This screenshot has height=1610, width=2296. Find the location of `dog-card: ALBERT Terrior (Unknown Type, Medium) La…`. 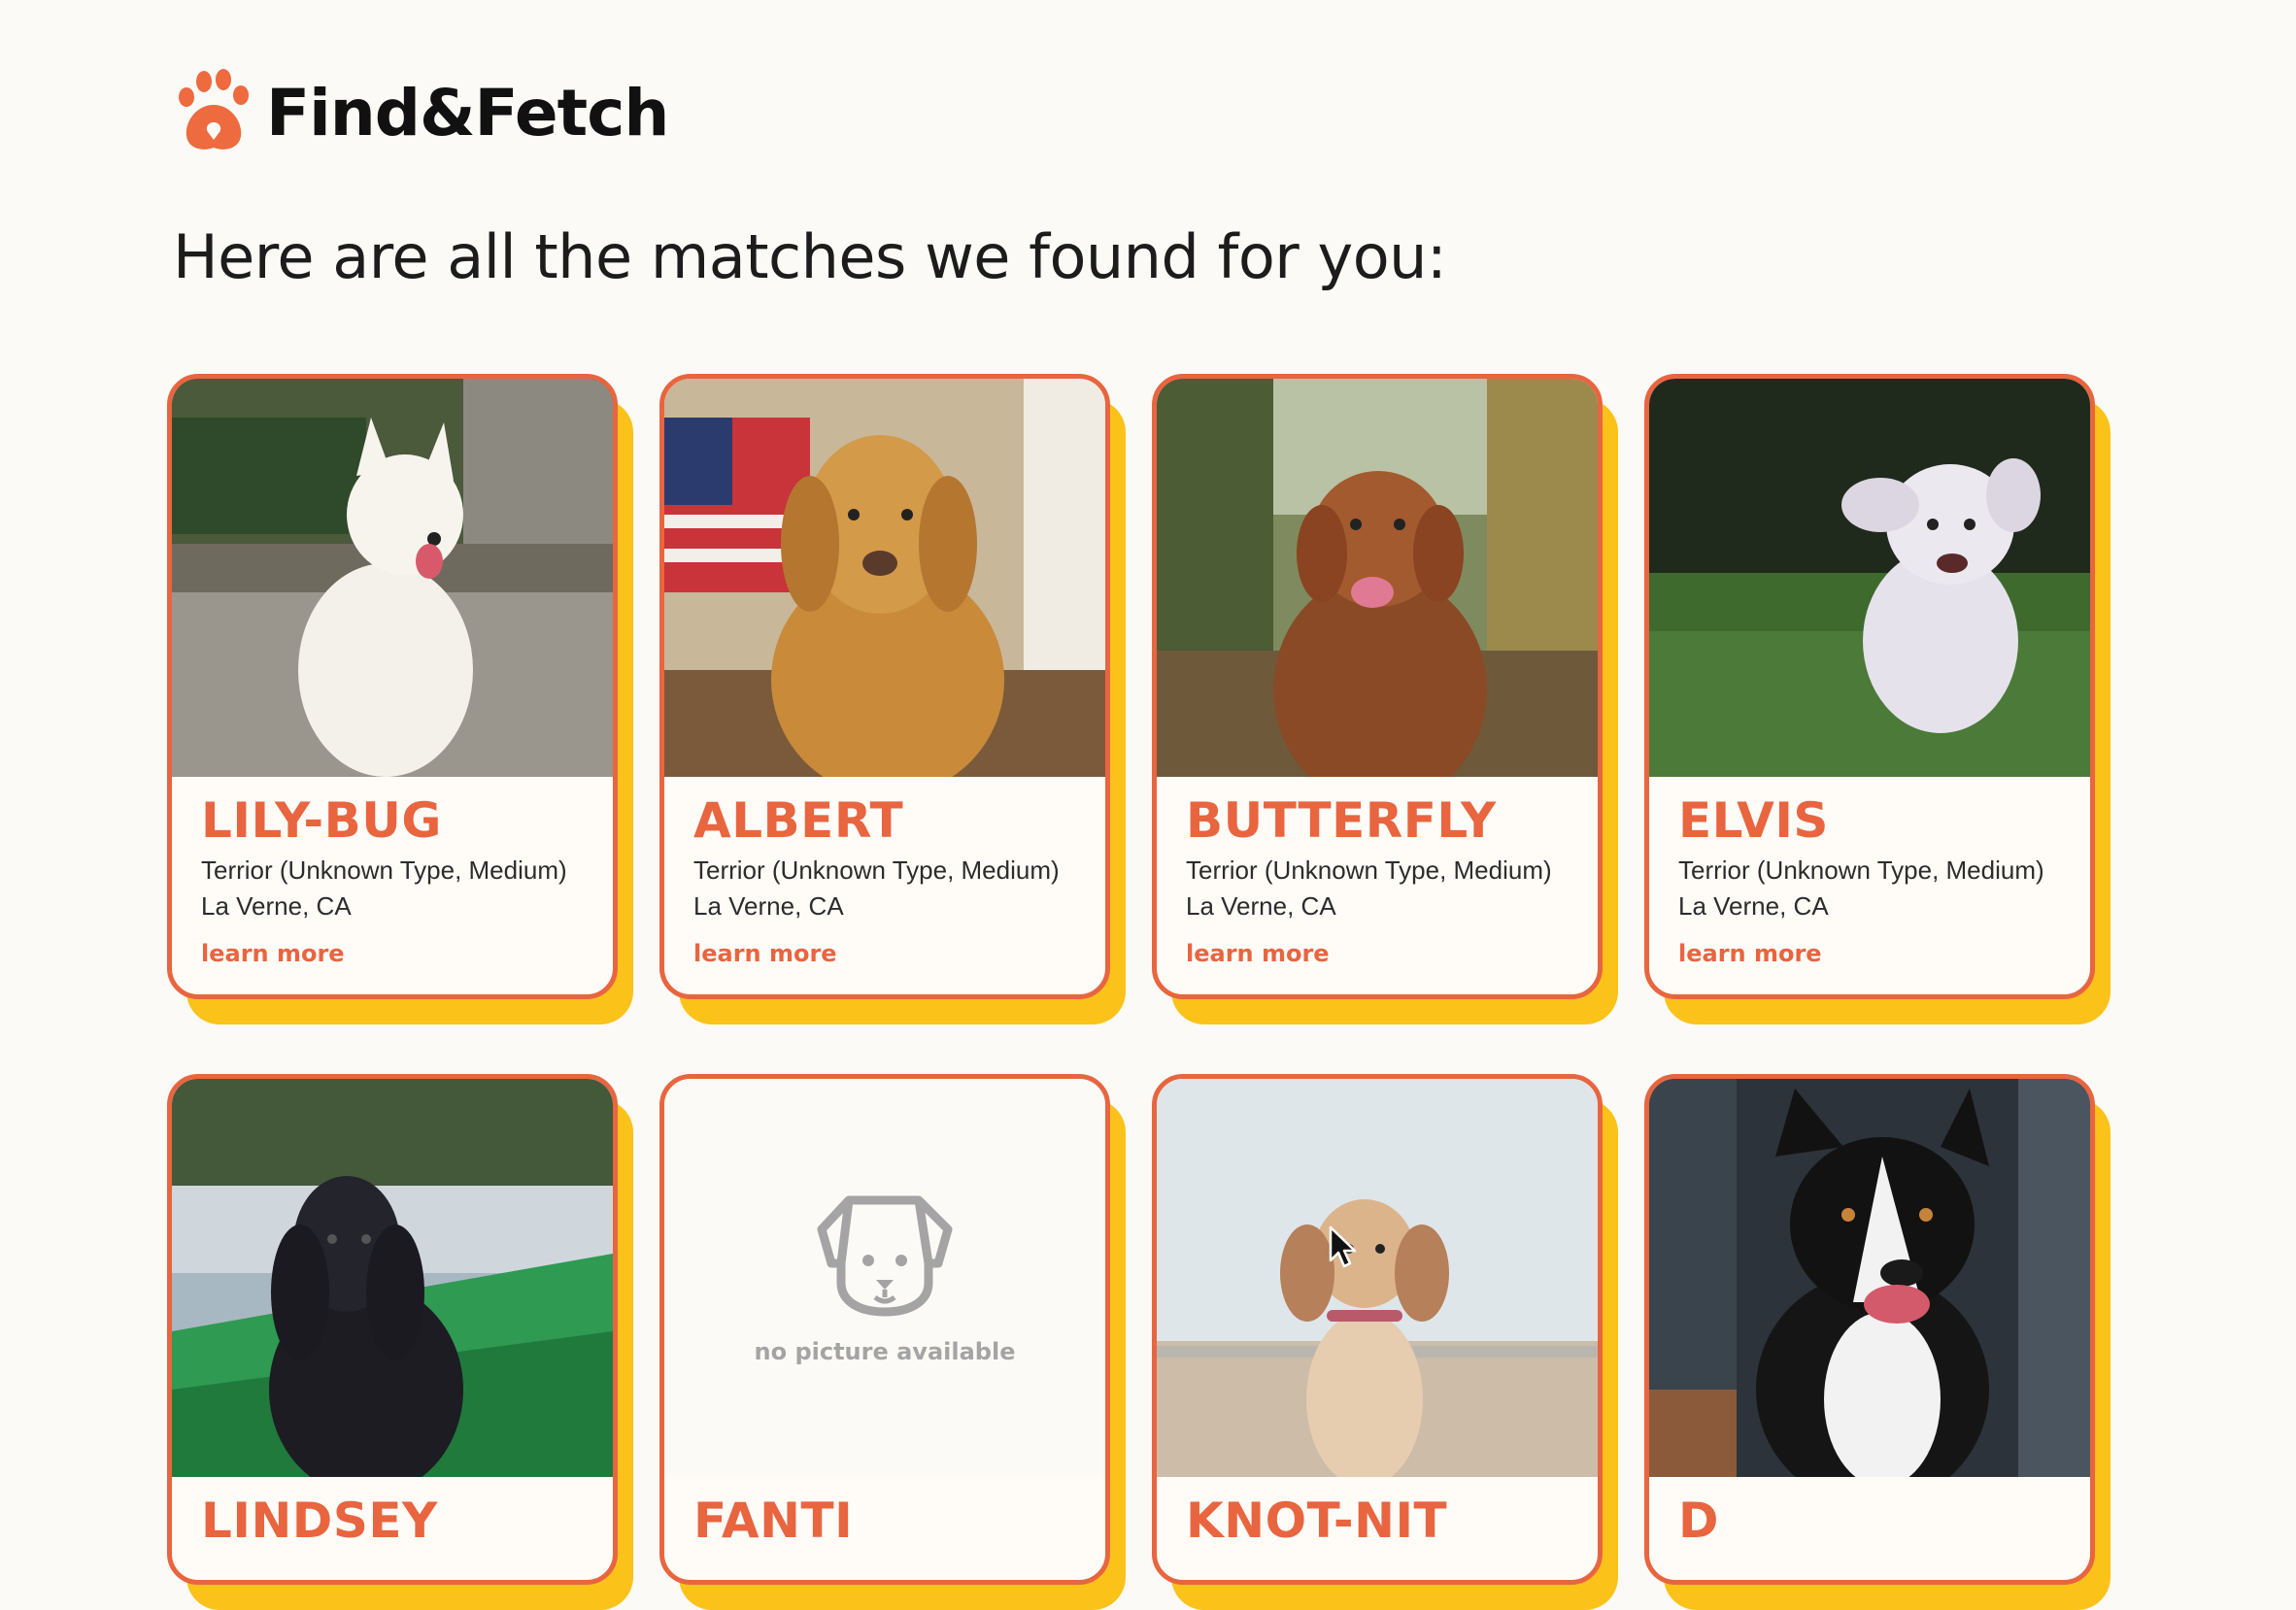

dog-card: ALBERT Terrior (Unknown Type, Medium) La… is located at coordinates (885, 686).